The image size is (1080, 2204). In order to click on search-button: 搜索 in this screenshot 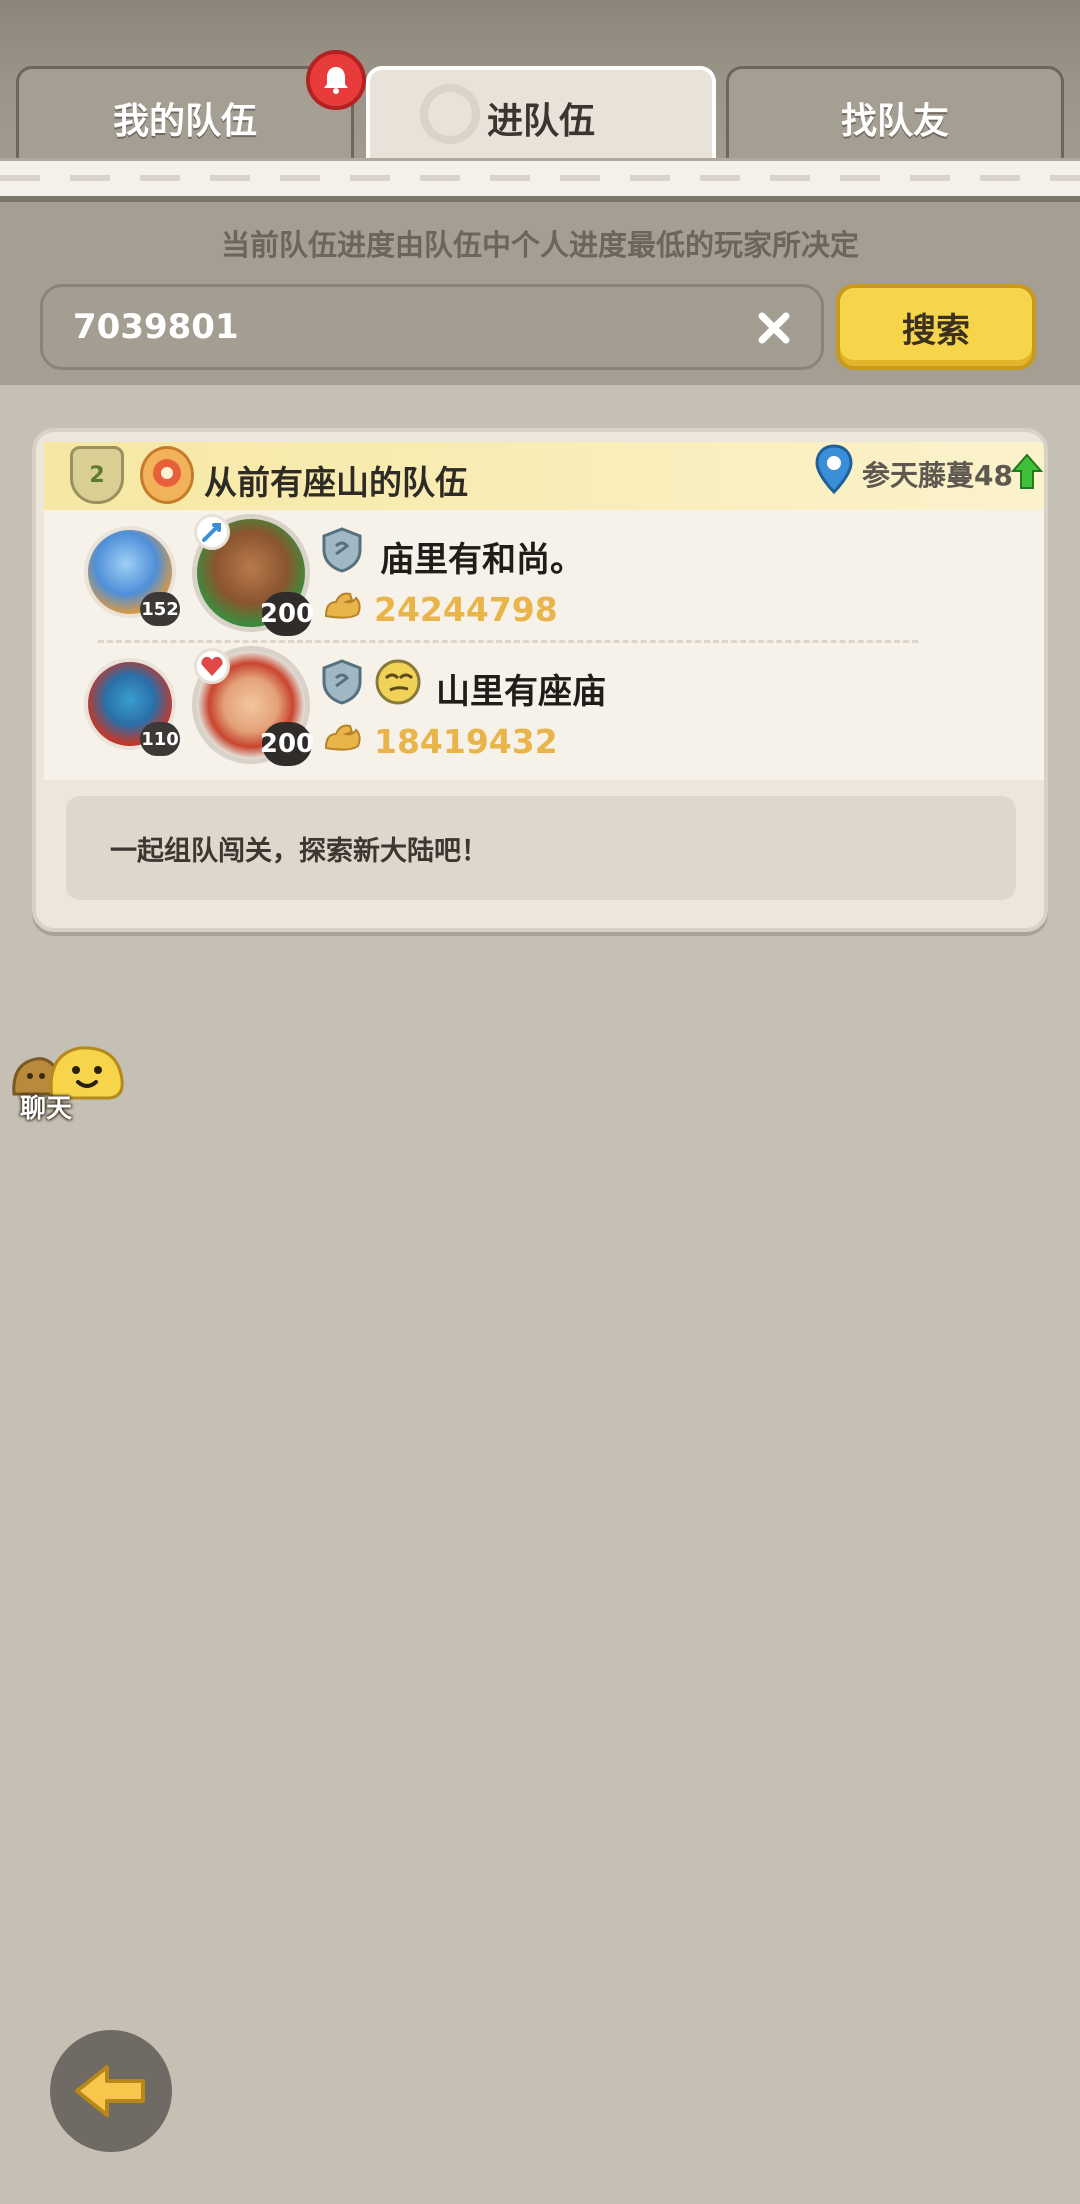, I will do `click(936, 327)`.